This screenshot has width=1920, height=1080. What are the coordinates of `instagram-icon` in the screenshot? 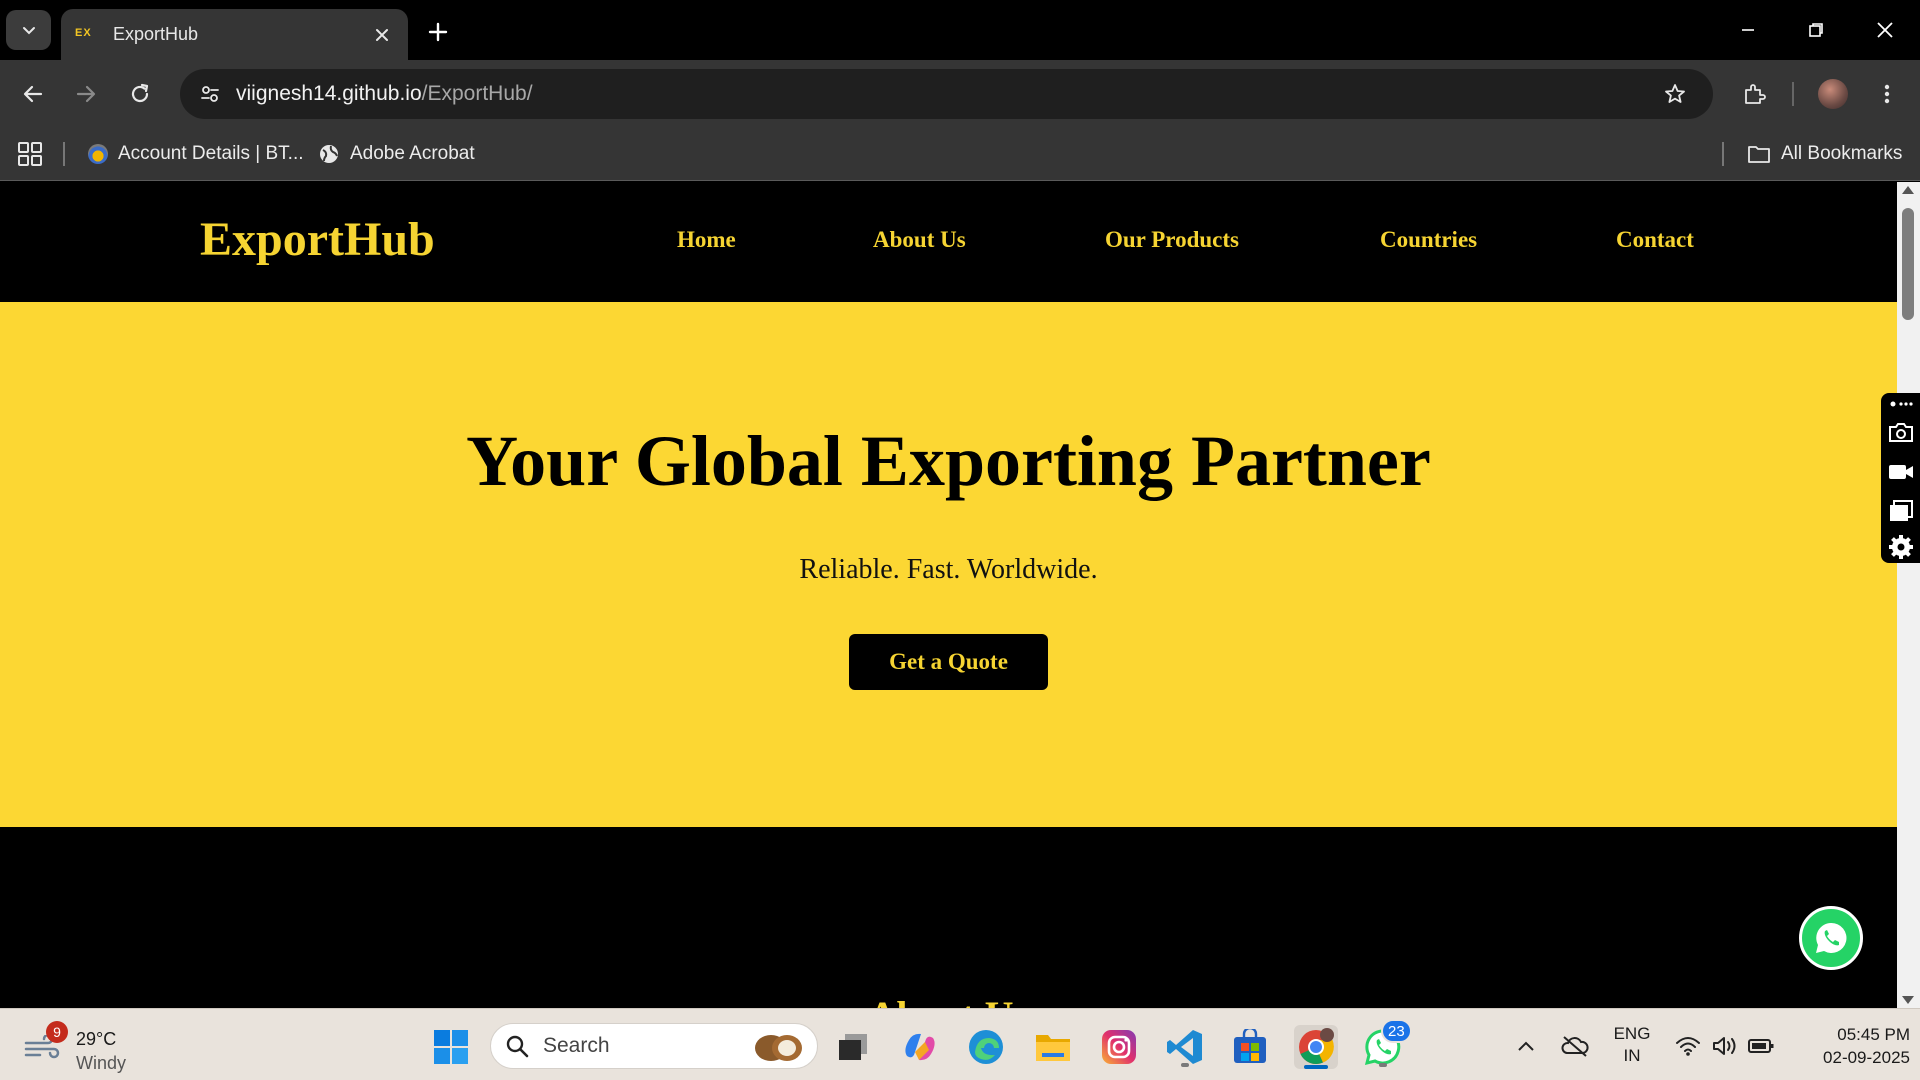 It's located at (1119, 1047).